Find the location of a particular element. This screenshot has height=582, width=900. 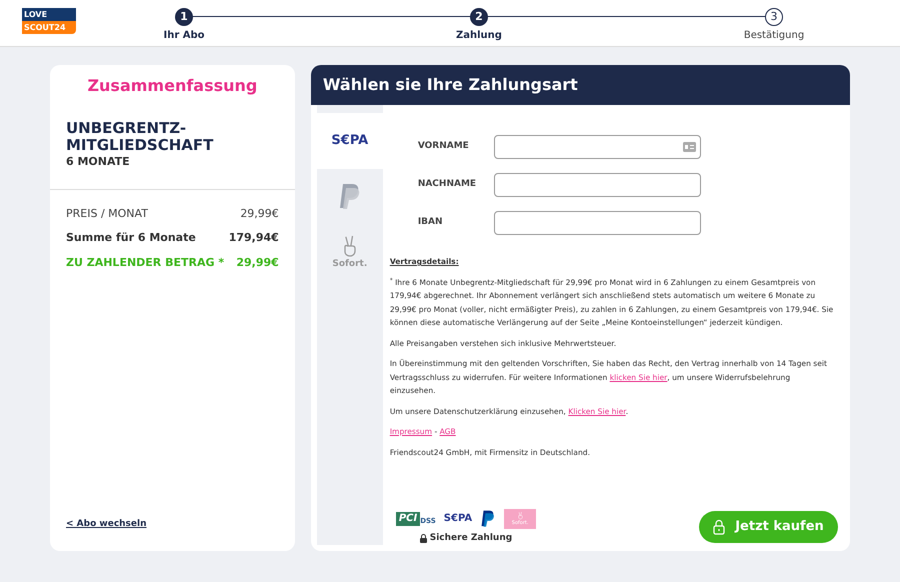

payment-title: Wählen sie Ihre Zahlungsart is located at coordinates (450, 85).